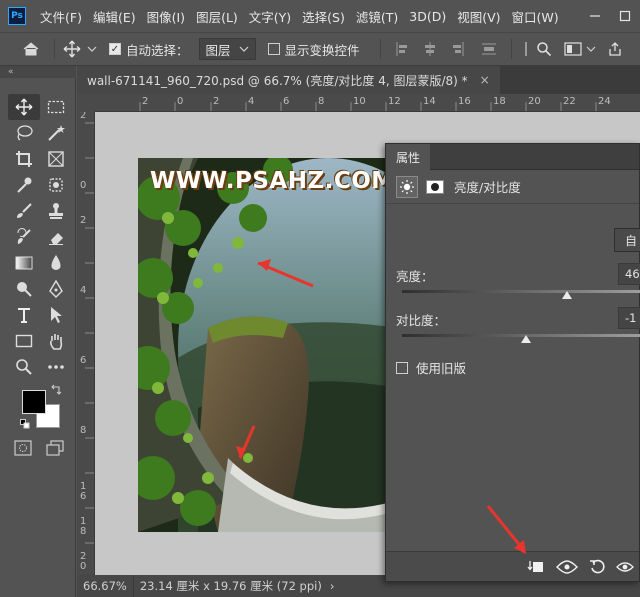  What do you see at coordinates (321, 101) in the screenshot?
I see `ruler-label: 8` at bounding box center [321, 101].